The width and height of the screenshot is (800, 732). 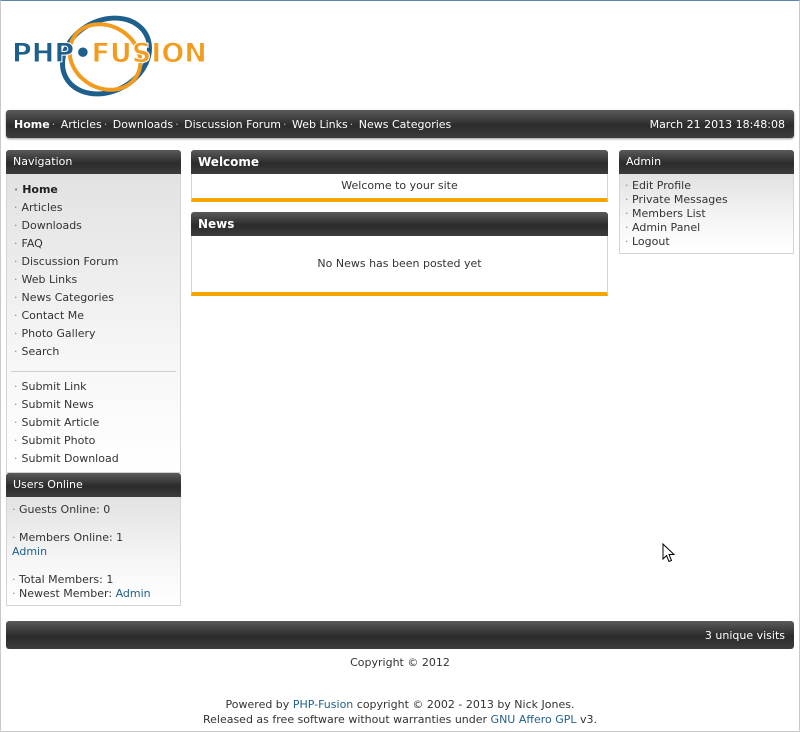 What do you see at coordinates (65, 509) in the screenshot?
I see `guests-online-text: Guests Online: 0` at bounding box center [65, 509].